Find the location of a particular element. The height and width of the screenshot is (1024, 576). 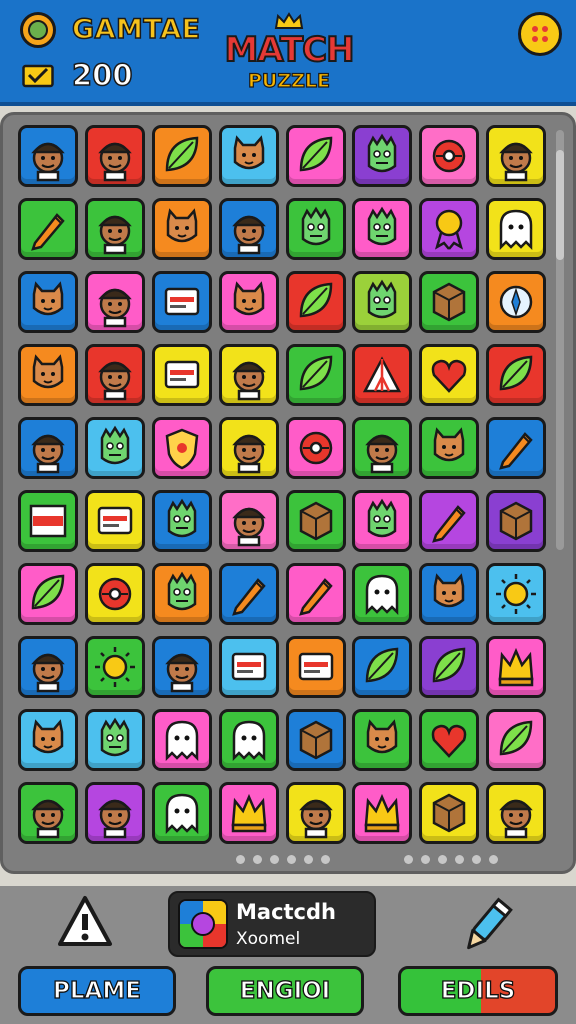

tile-tent is located at coordinates (382, 375).